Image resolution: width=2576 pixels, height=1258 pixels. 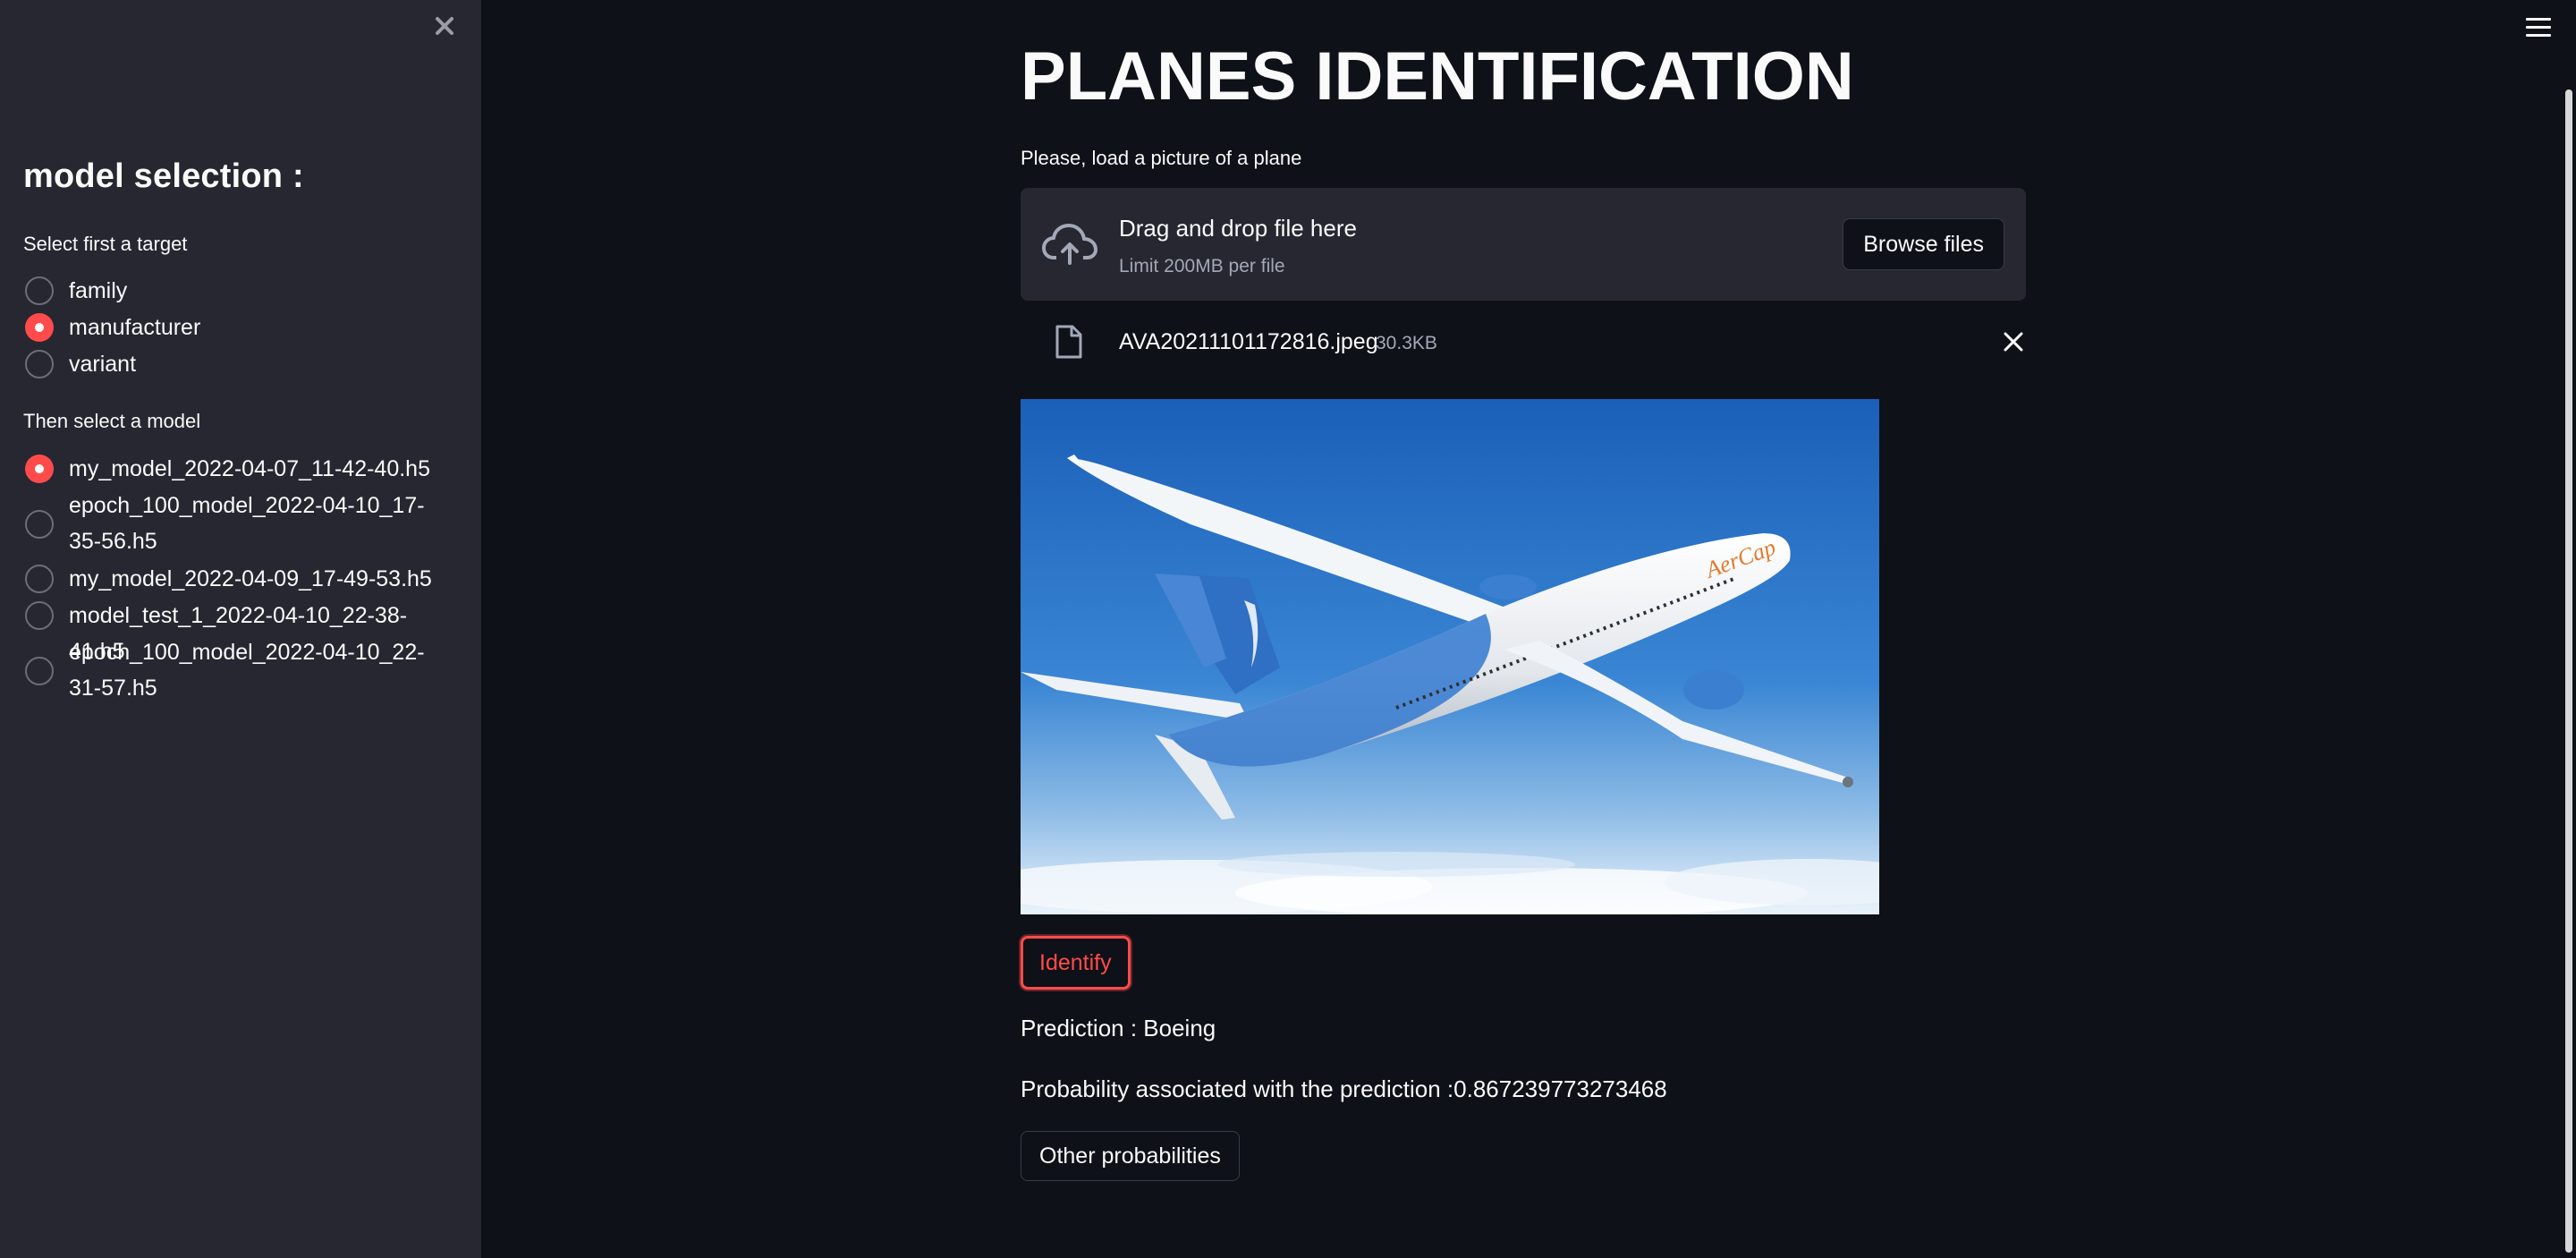 What do you see at coordinates (249, 468) in the screenshot?
I see `radio-label: my_model_2022-04-07_11-42-40.h5` at bounding box center [249, 468].